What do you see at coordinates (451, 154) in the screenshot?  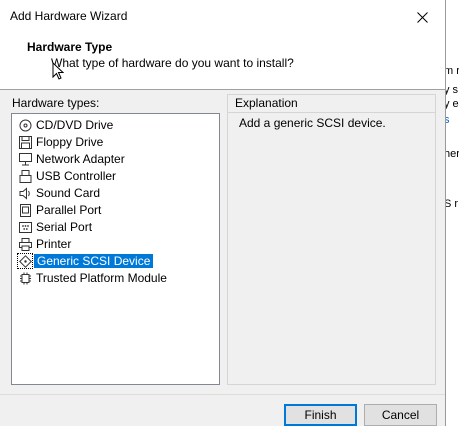 I see `background-text-fragment: her` at bounding box center [451, 154].